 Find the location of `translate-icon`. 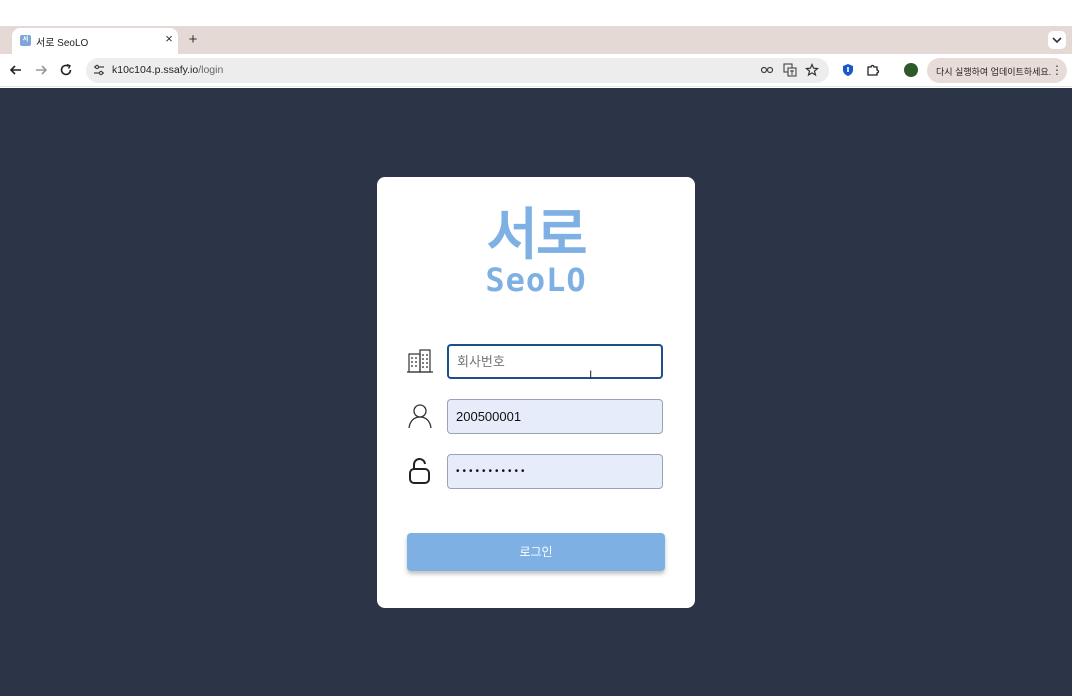

translate-icon is located at coordinates (790, 70).